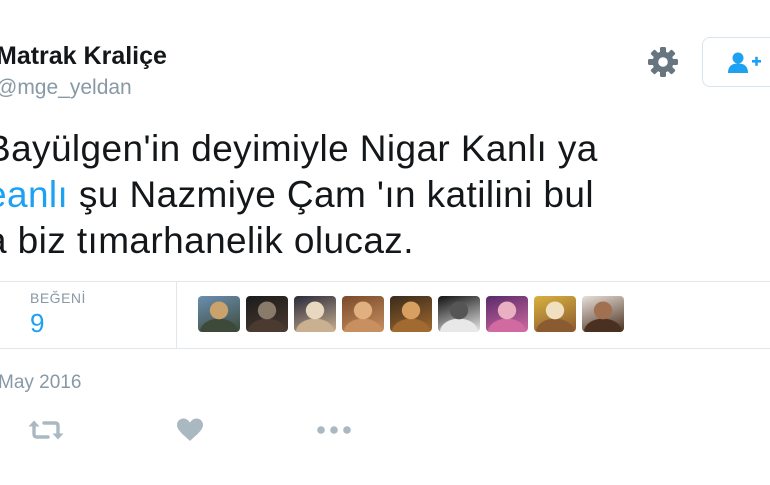  What do you see at coordinates (37, 323) in the screenshot?
I see `likes-count: 9` at bounding box center [37, 323].